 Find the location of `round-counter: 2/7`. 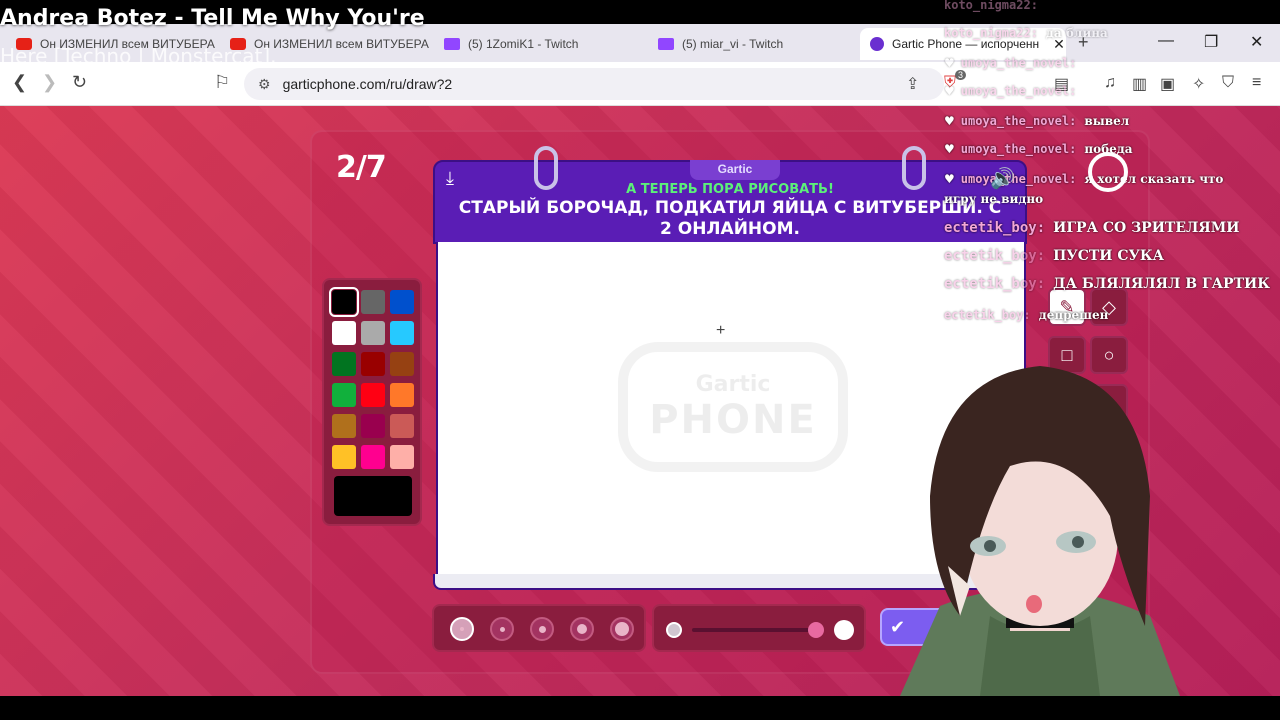

round-counter: 2/7 is located at coordinates (361, 167).